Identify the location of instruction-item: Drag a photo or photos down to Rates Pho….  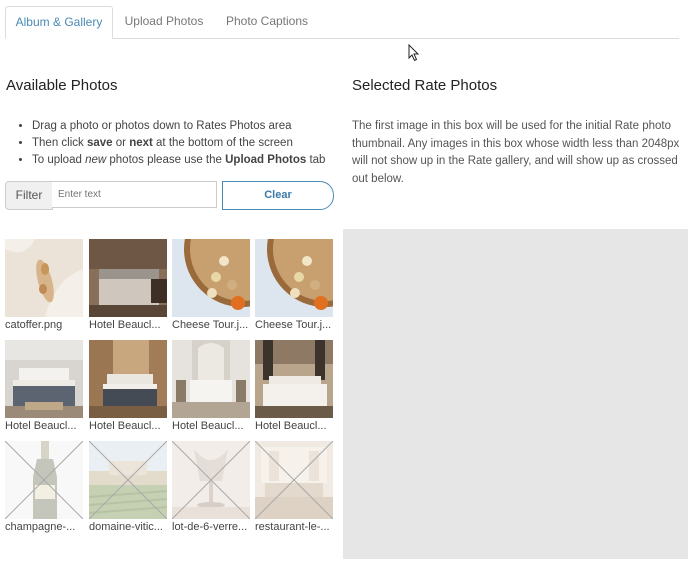
(178, 126).